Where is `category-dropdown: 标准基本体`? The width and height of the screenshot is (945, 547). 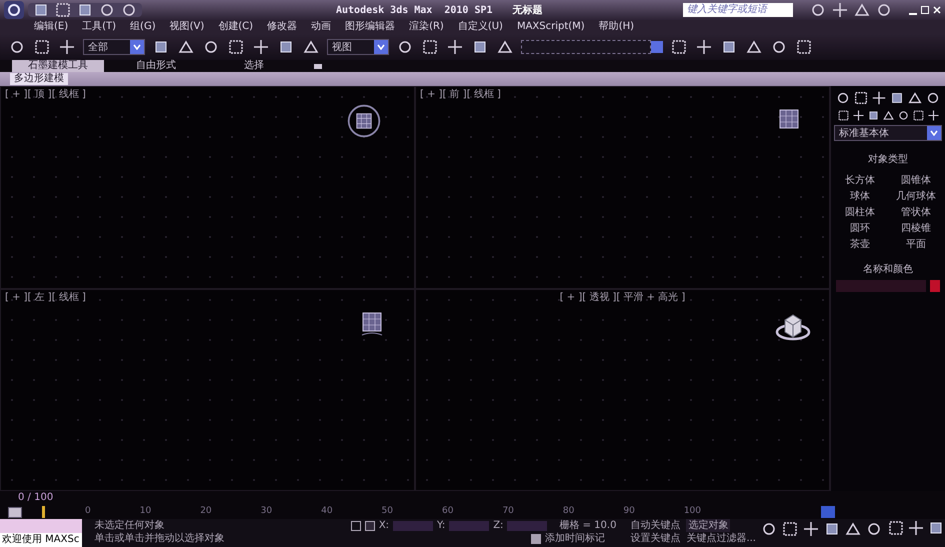 category-dropdown: 标准基本体 is located at coordinates (888, 133).